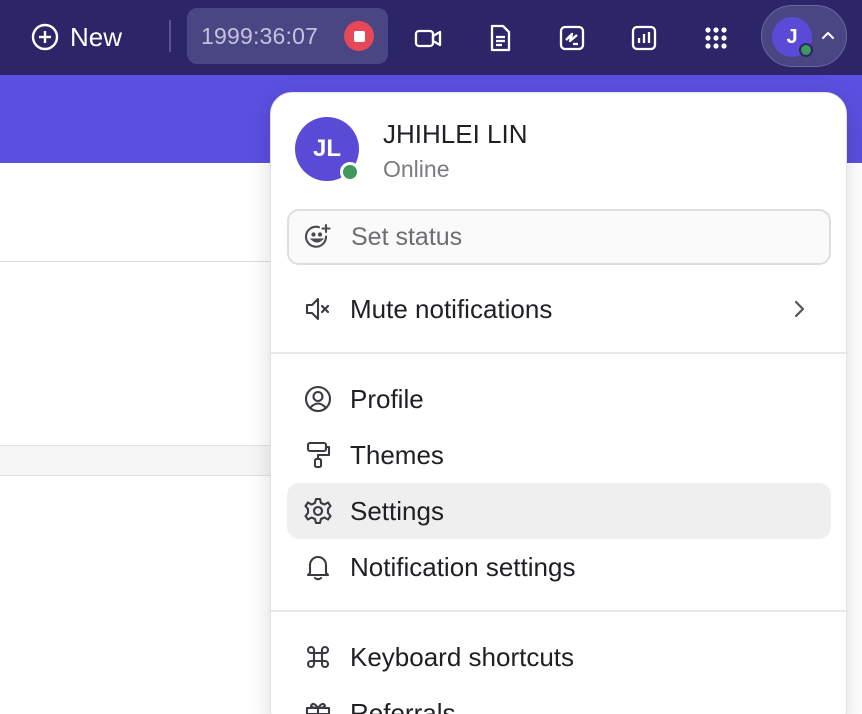  Describe the element at coordinates (559, 309) in the screenshot. I see `mute-notifications-item: Mute notifications` at that location.